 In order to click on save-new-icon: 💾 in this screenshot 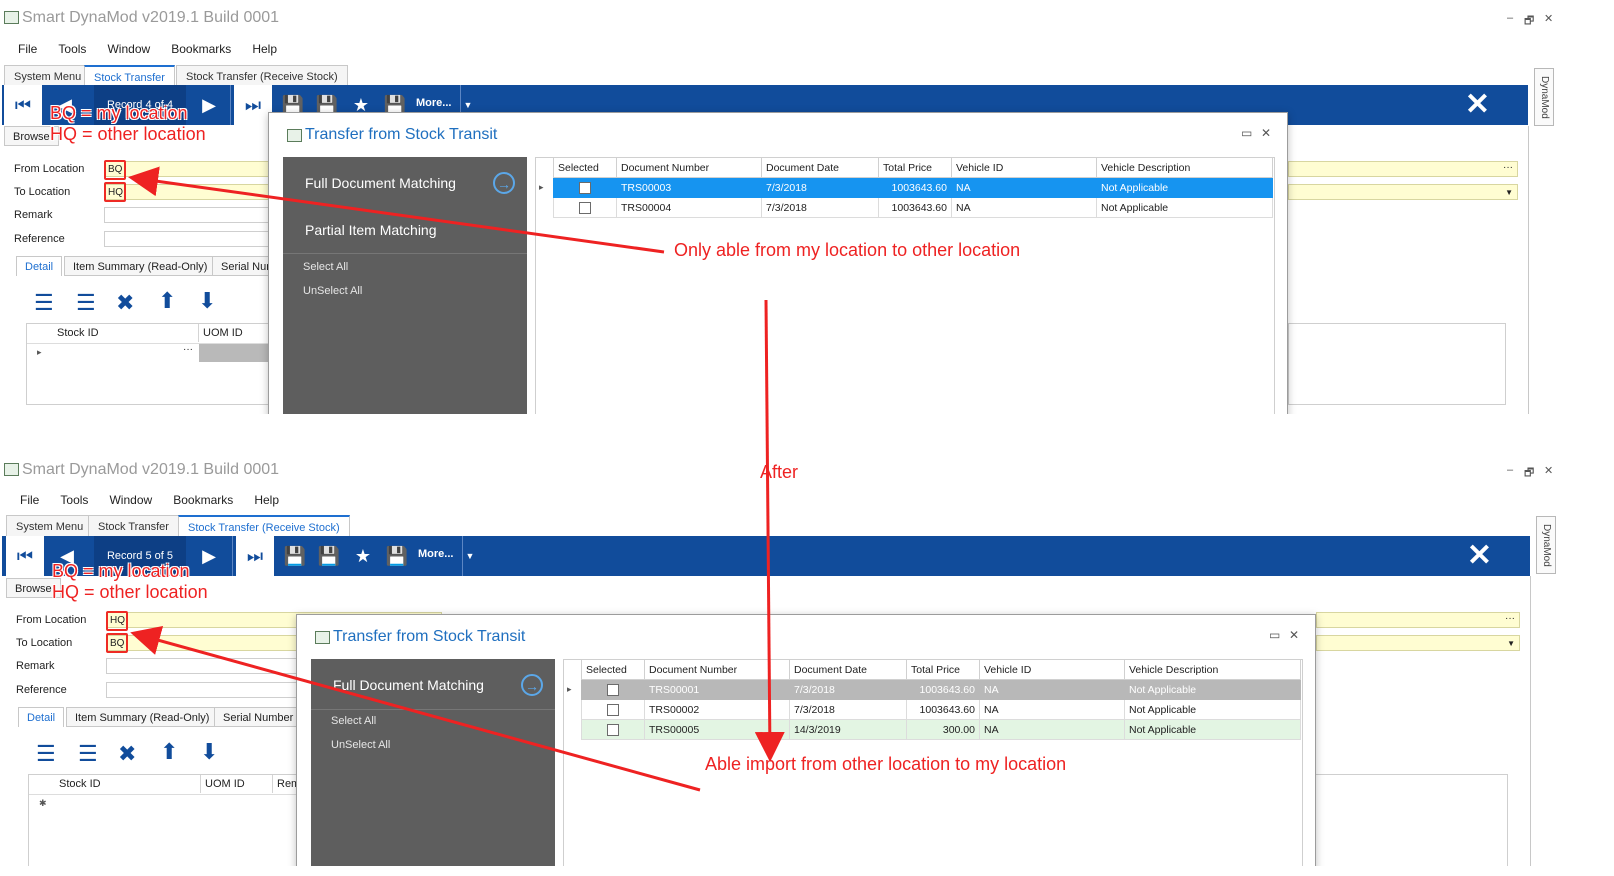, I will do `click(397, 556)`.